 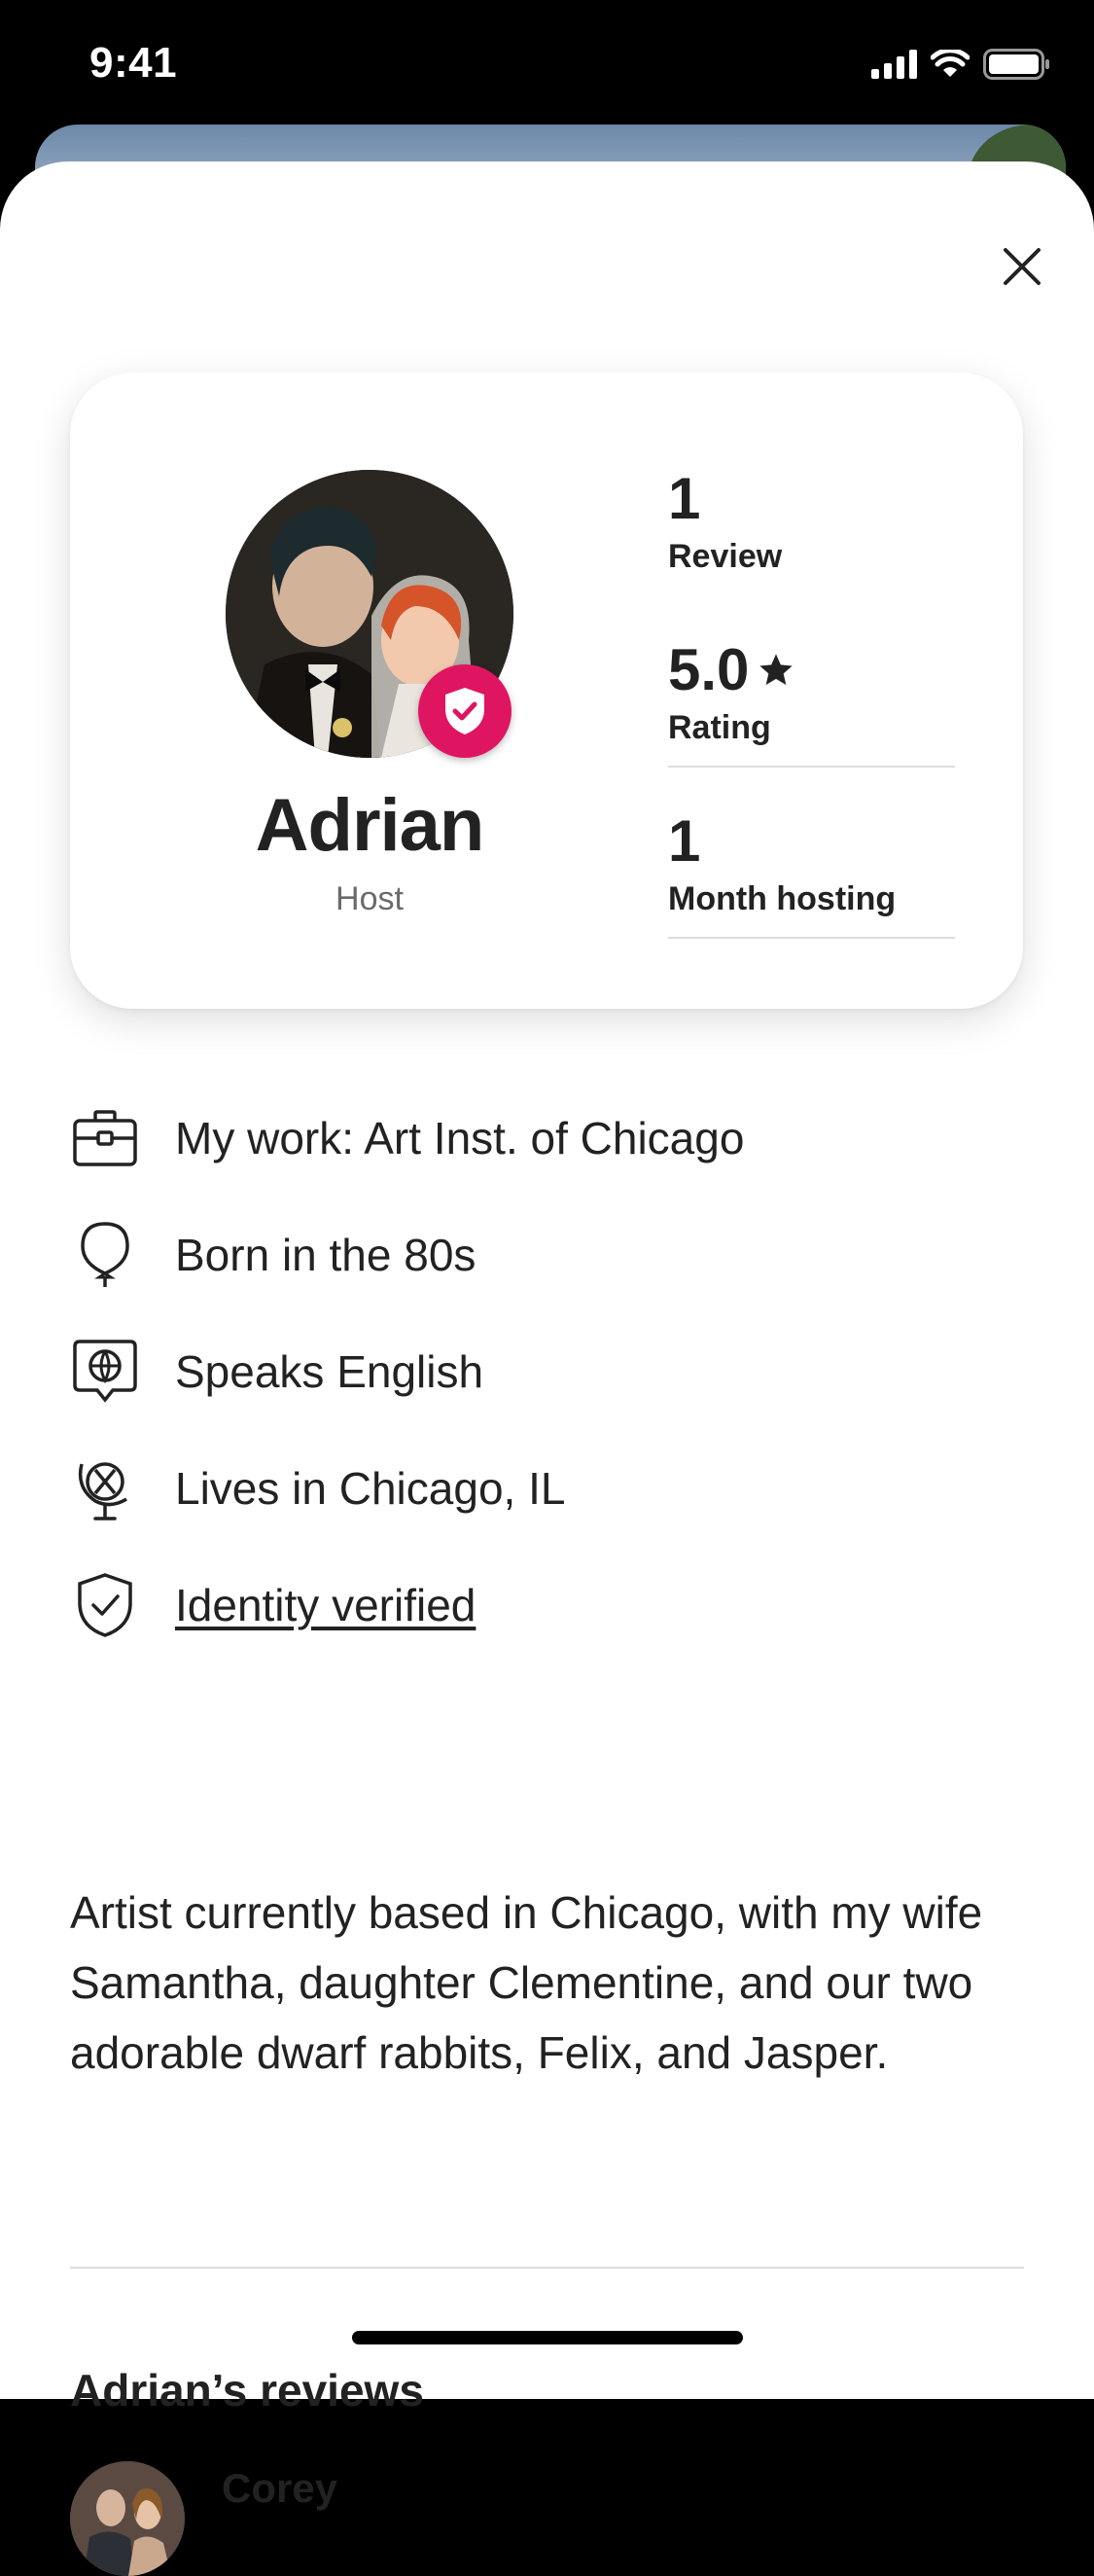 I want to click on detail-location: Lives in Chicago, IL, so click(x=317, y=1488).